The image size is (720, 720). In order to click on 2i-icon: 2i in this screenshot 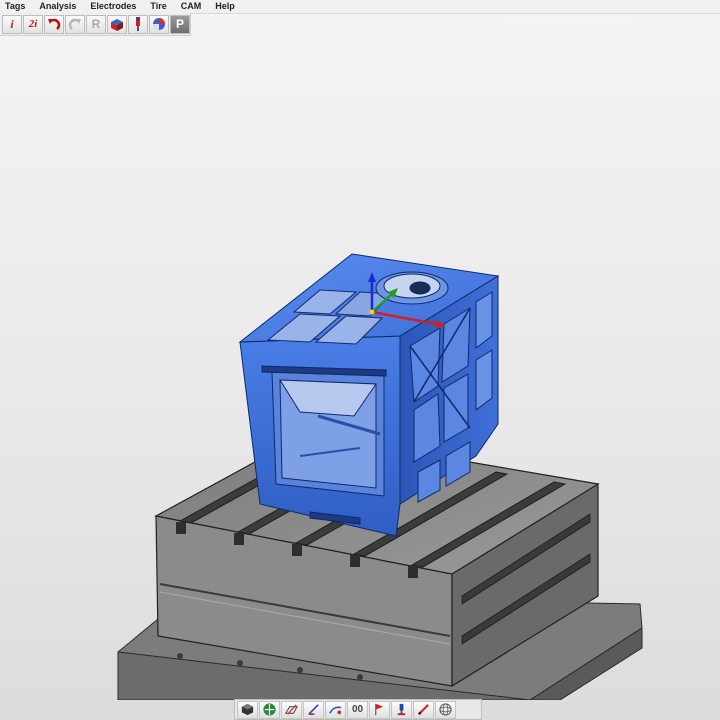, I will do `click(33, 24)`.